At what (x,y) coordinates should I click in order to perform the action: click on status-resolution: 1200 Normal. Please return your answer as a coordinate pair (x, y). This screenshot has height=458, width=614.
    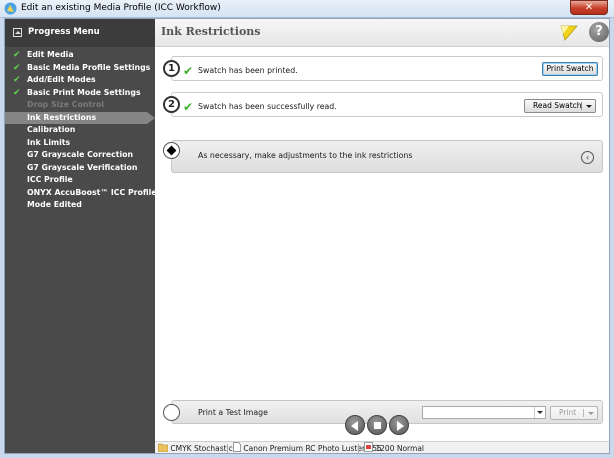
    Looking at the image, I should click on (394, 447).